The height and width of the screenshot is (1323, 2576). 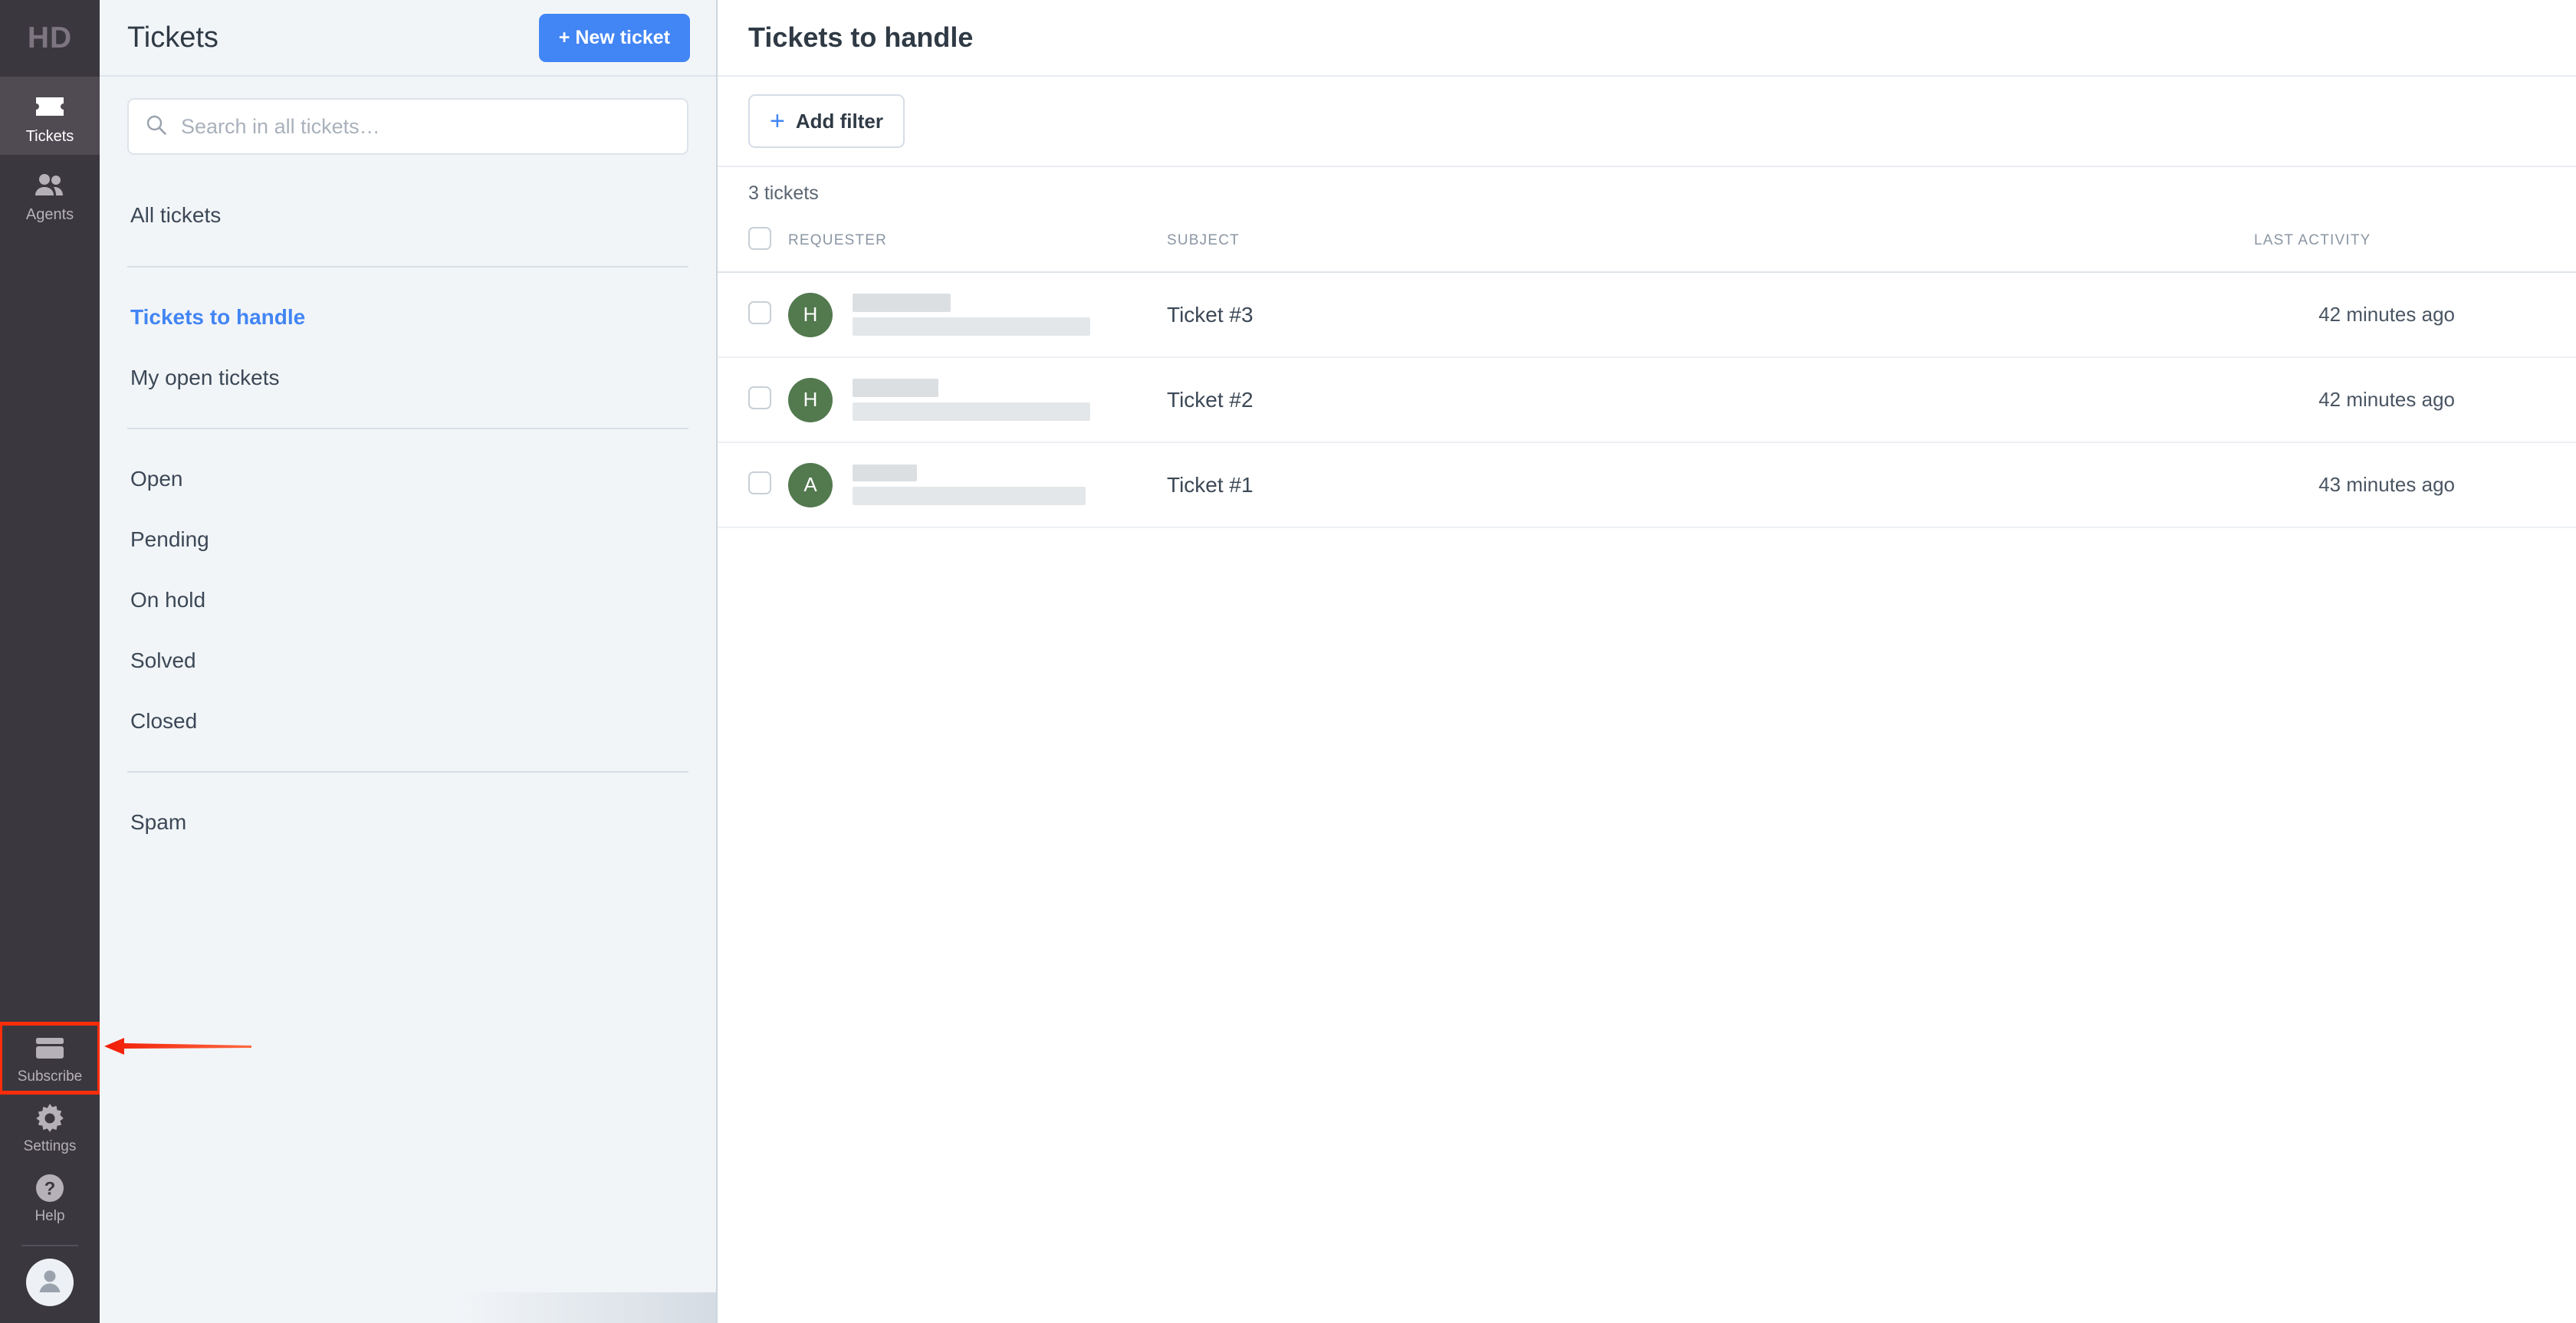 I want to click on requester-cell: A, so click(x=957, y=485).